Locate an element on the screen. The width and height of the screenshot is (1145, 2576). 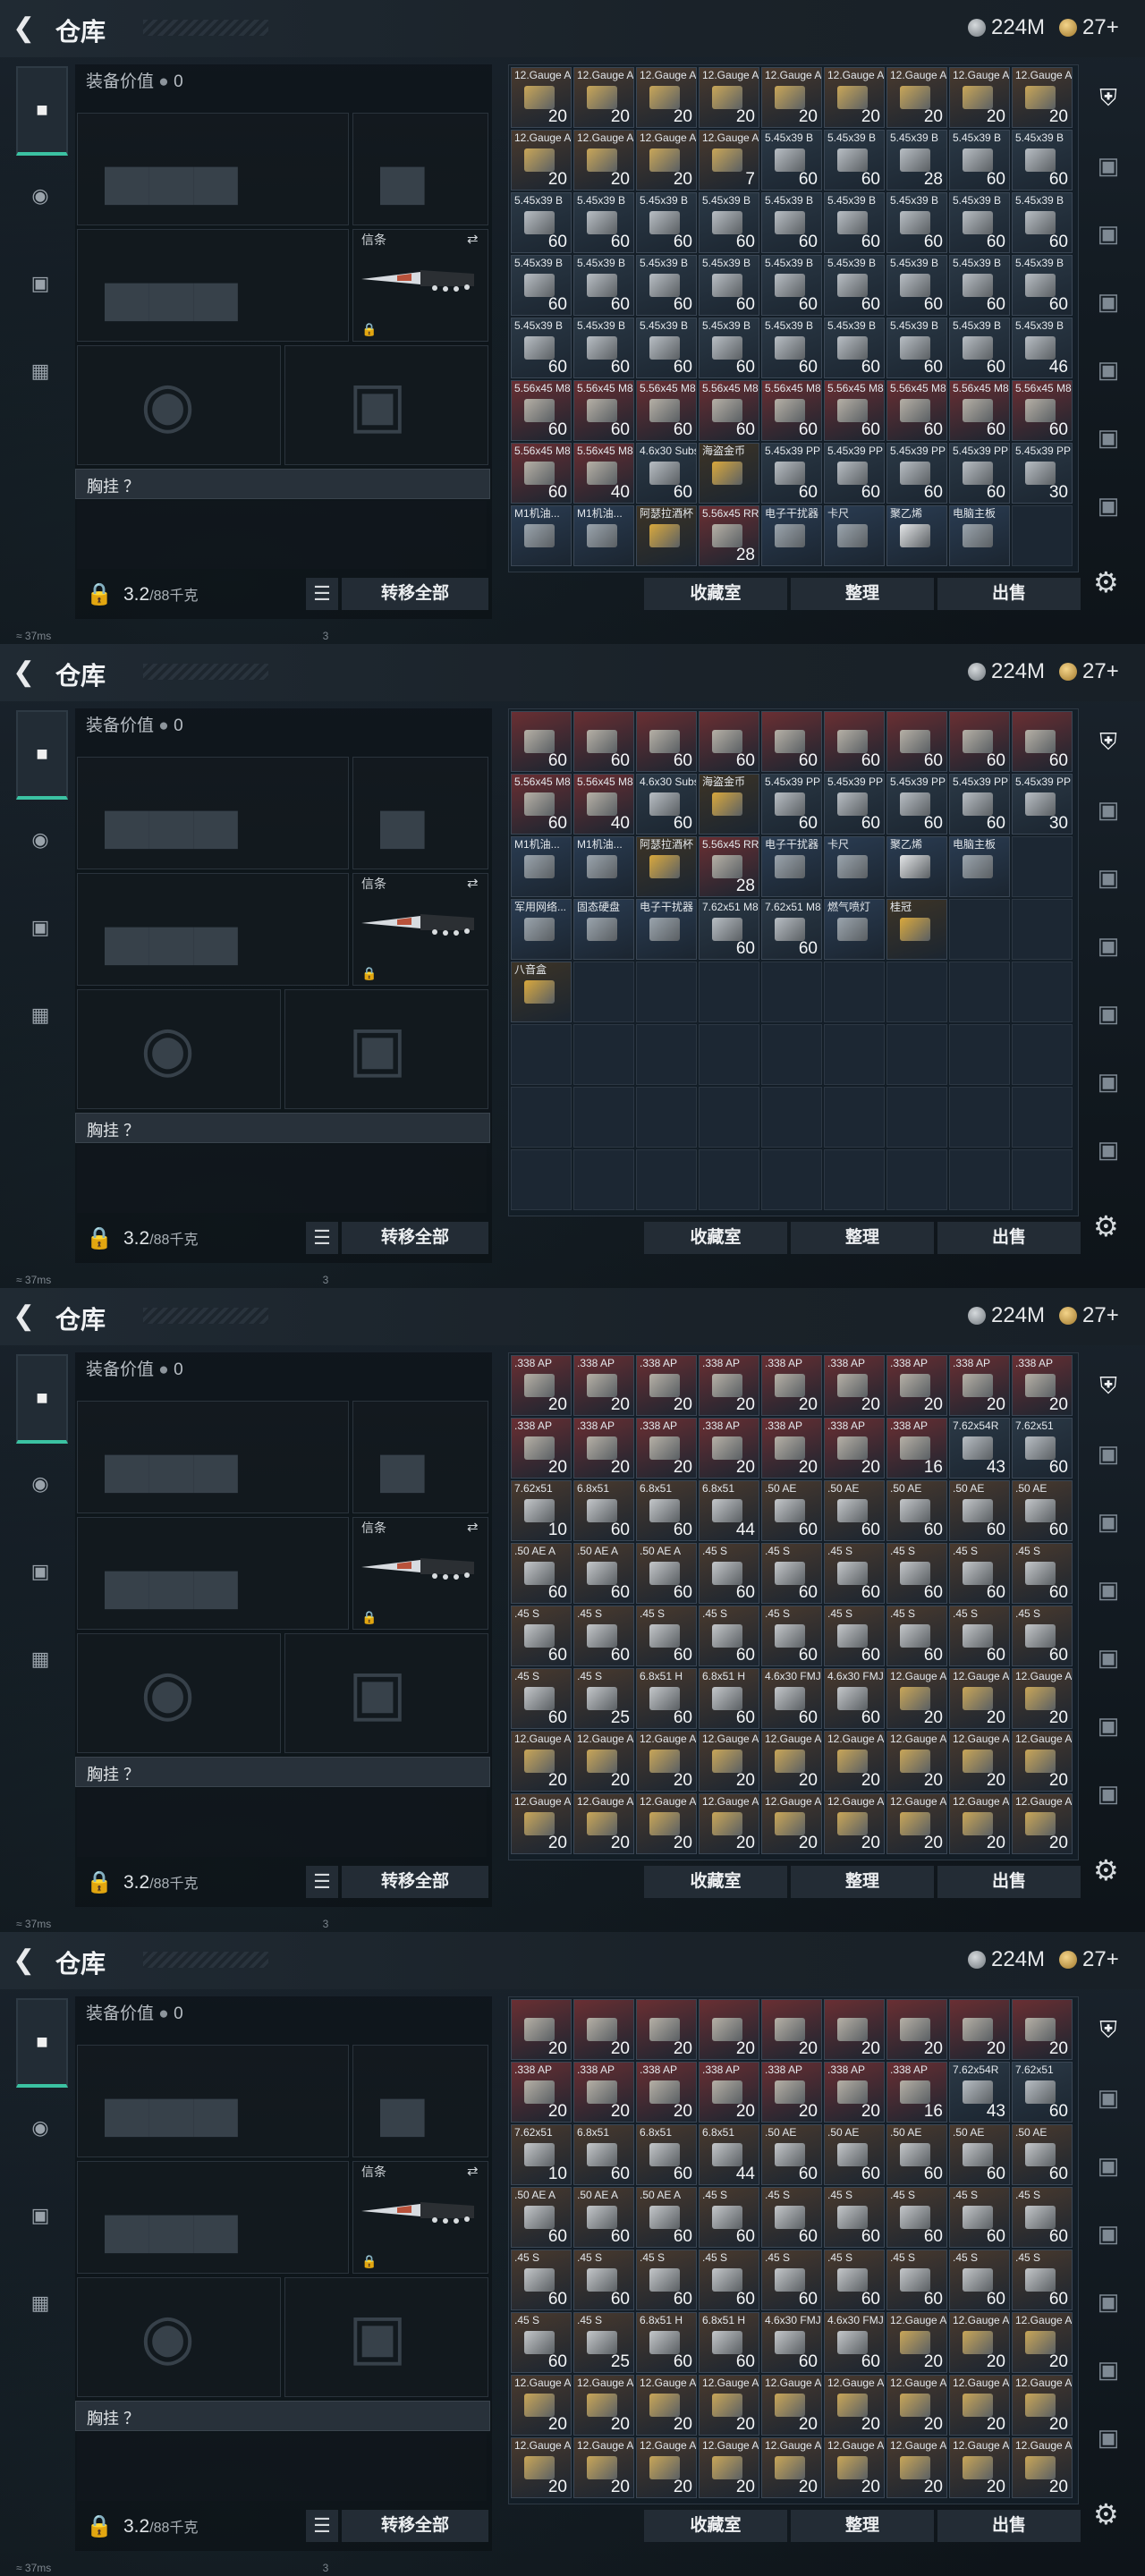
gear-icon: ⚙ is located at coordinates (1106, 582).